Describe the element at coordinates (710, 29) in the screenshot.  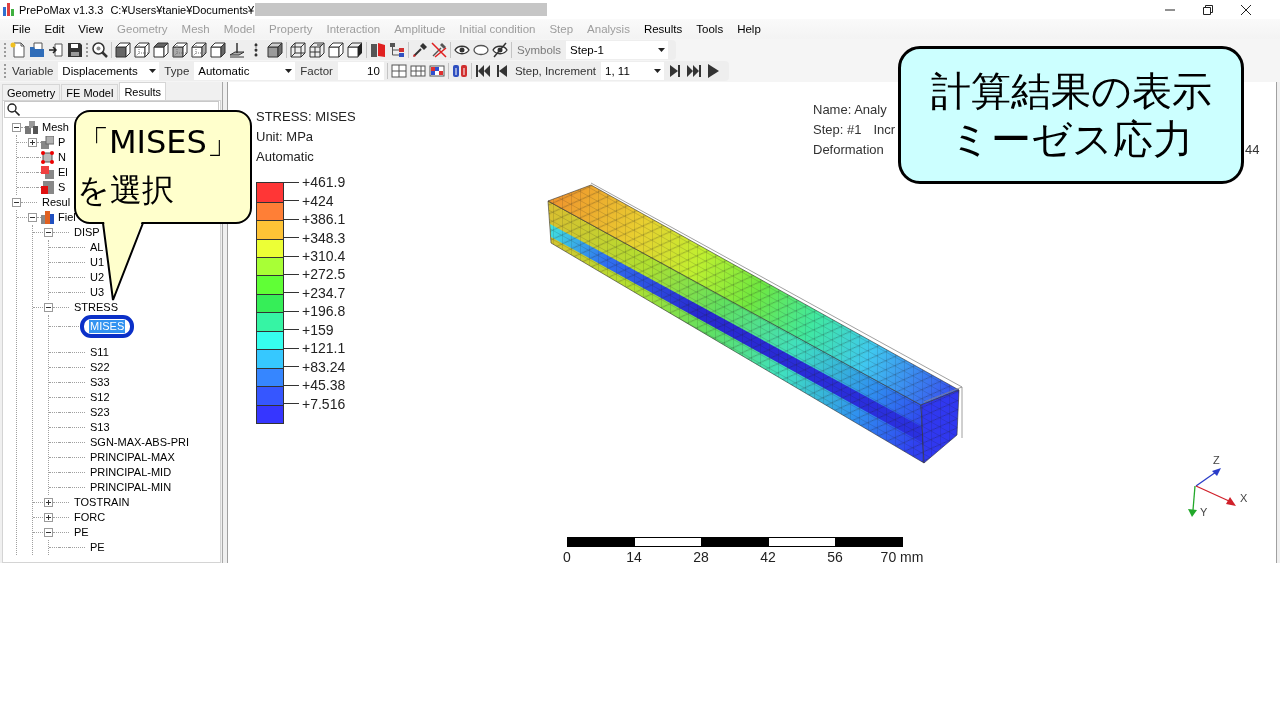
I see `menu-item: Tools` at that location.